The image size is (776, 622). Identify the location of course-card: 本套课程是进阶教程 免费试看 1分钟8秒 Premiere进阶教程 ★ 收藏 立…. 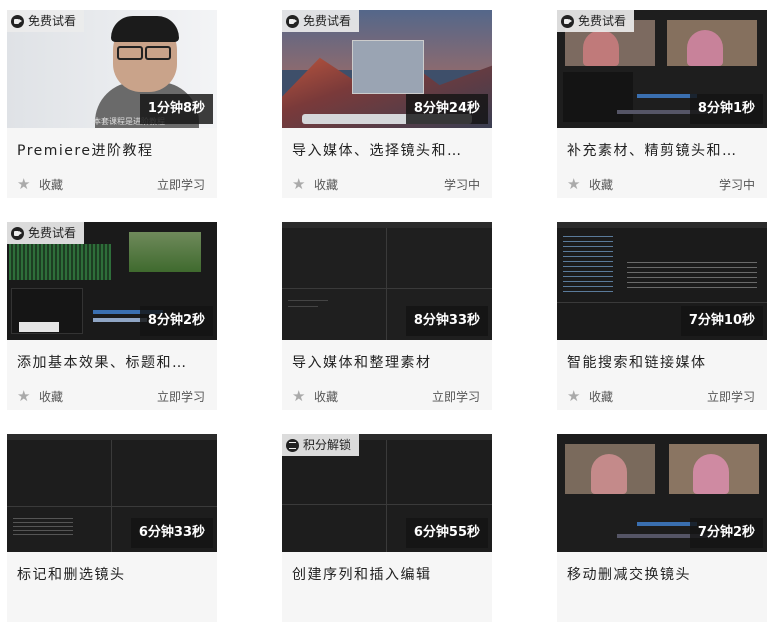
(112, 104).